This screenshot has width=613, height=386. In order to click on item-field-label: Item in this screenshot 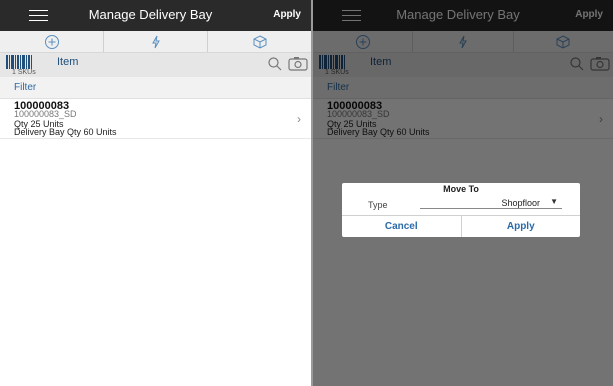, I will do `click(67, 62)`.